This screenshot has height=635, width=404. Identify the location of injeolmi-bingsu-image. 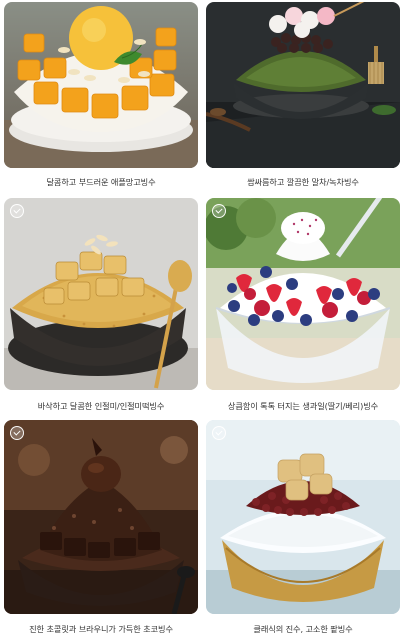
(101, 294).